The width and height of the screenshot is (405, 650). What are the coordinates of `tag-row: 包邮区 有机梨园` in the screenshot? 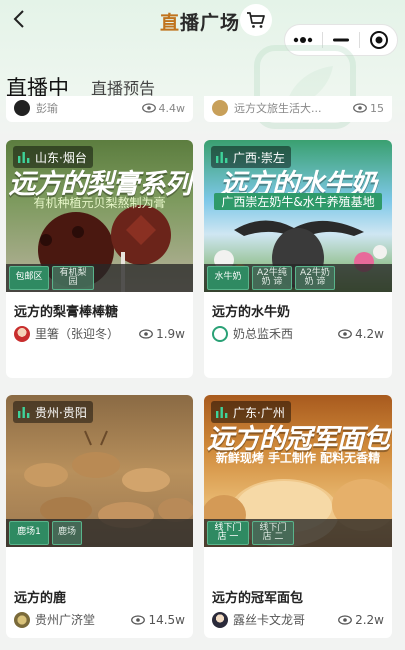 It's located at (99, 278).